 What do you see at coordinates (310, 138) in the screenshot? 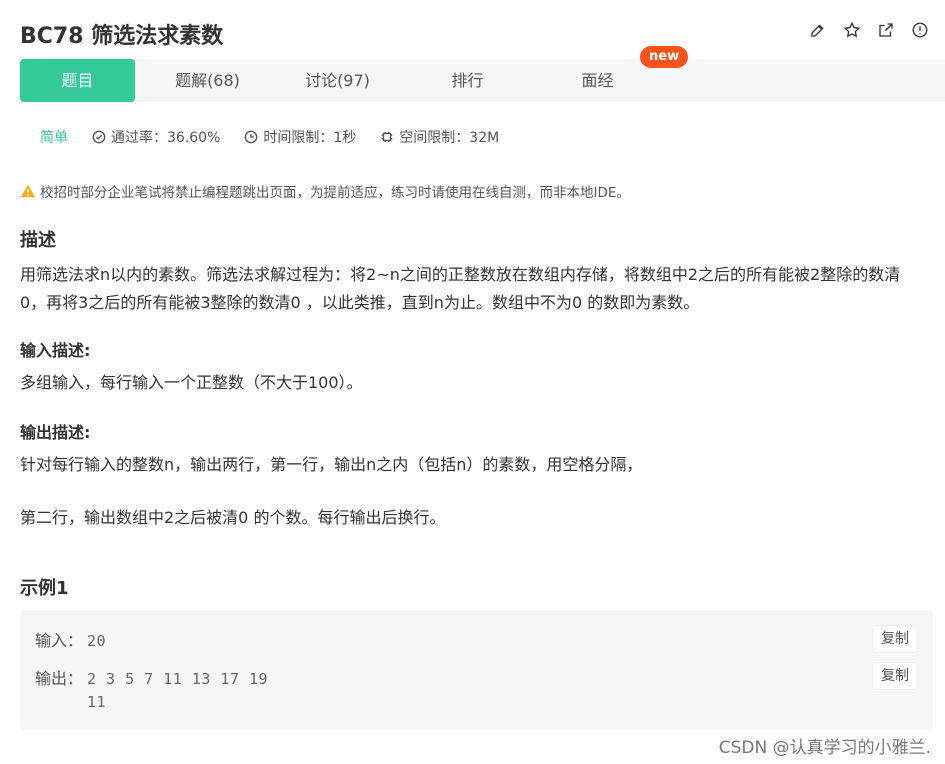
I see `time-limit-text: 时间限制：1秒` at bounding box center [310, 138].